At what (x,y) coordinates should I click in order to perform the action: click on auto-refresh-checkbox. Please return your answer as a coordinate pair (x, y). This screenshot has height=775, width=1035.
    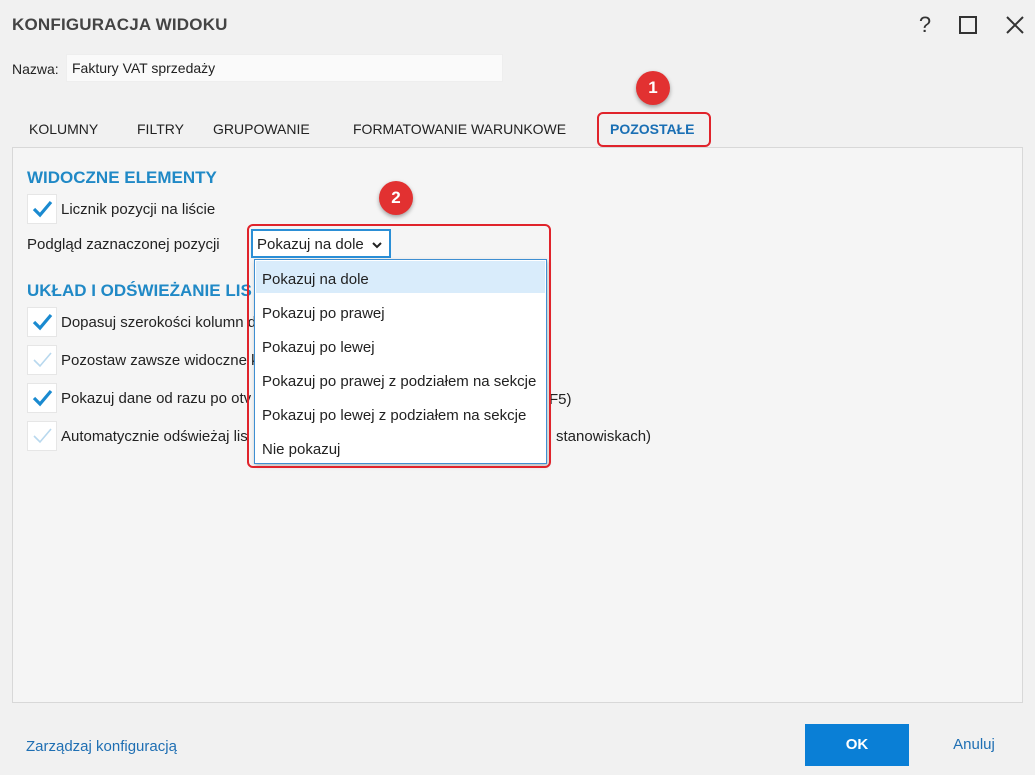
    Looking at the image, I should click on (42, 436).